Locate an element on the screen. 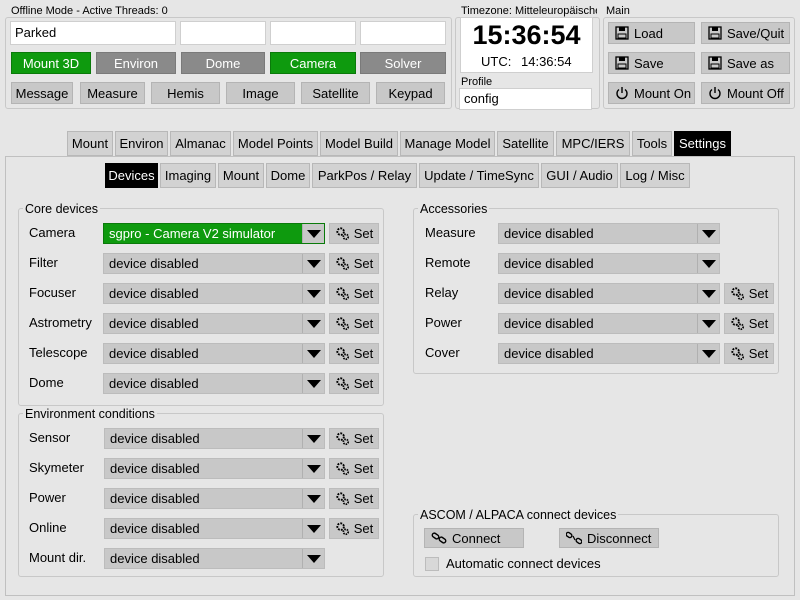 The height and width of the screenshot is (600, 800). relay-label: Relay is located at coordinates (442, 292).